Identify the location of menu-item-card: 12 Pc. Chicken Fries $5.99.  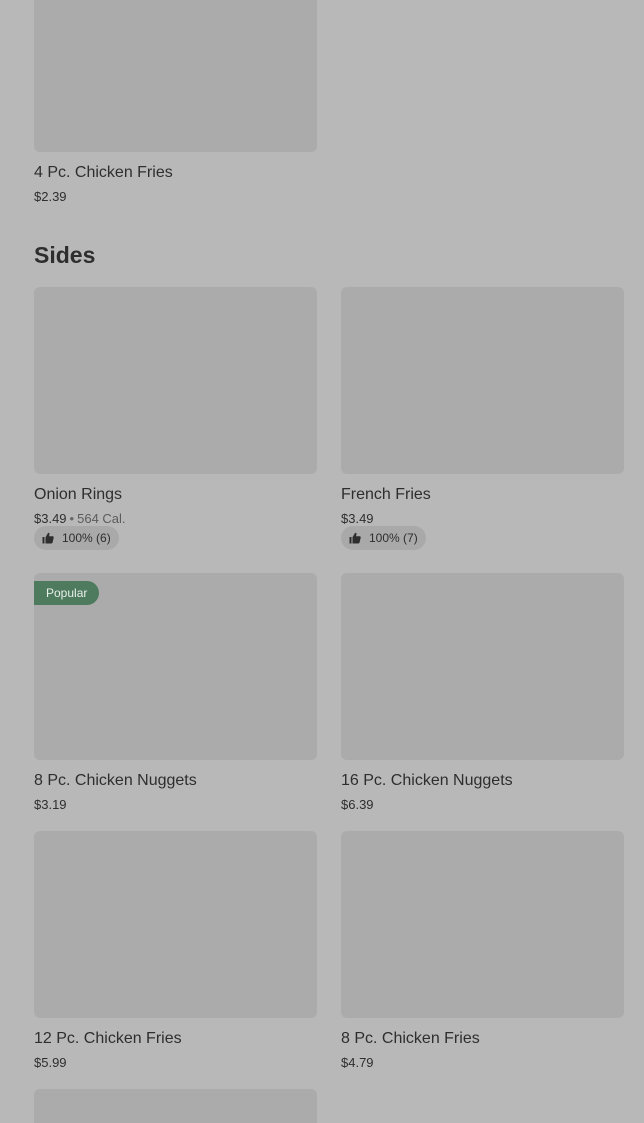
(175, 950).